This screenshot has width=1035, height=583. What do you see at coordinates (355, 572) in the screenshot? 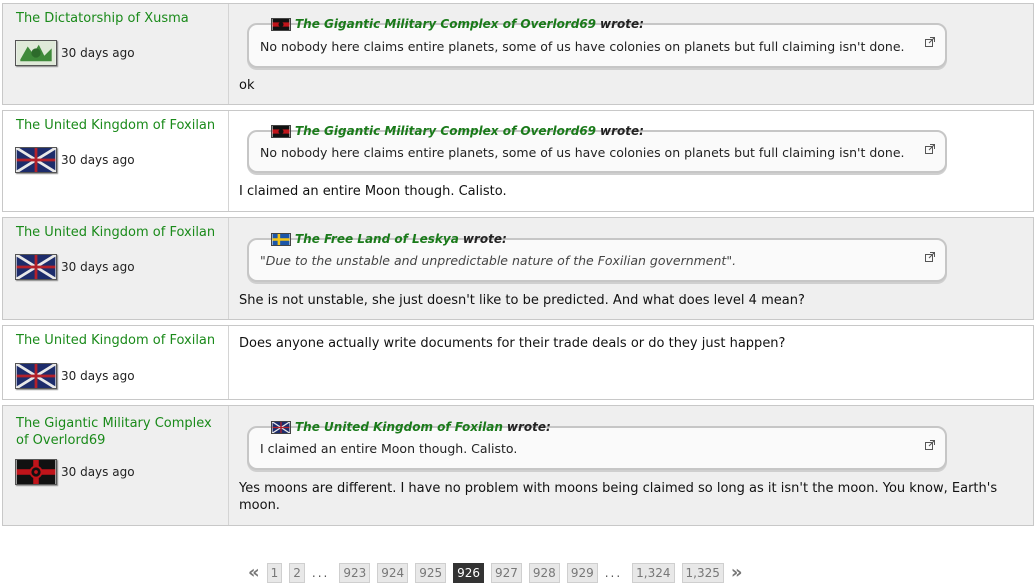
I see `page-link: 923` at bounding box center [355, 572].